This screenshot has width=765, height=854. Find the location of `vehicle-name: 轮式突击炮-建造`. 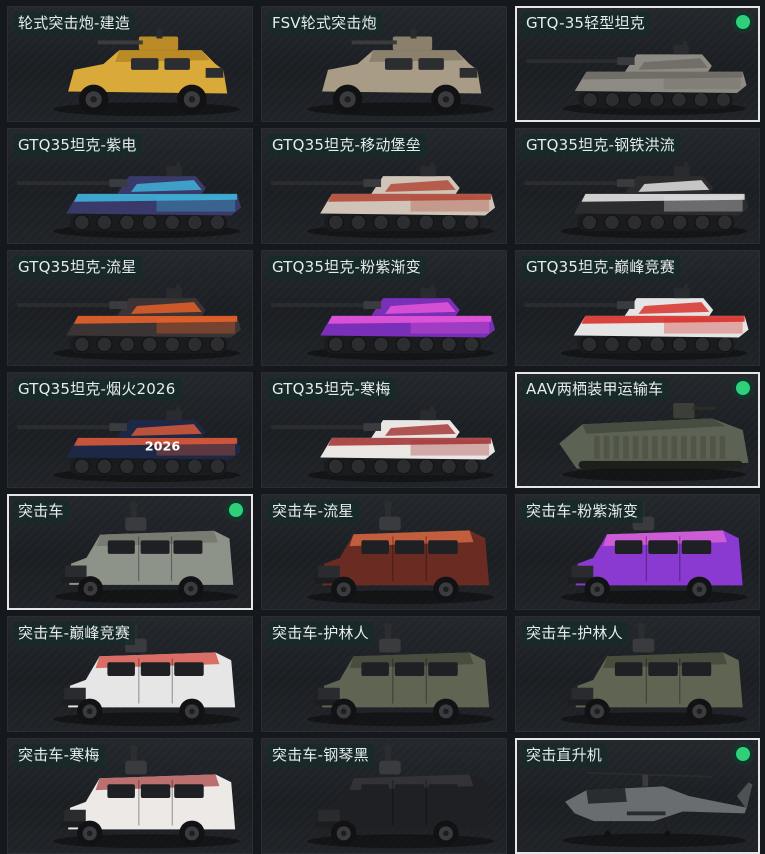

vehicle-name: 轮式突击炮-建造 is located at coordinates (75, 23).